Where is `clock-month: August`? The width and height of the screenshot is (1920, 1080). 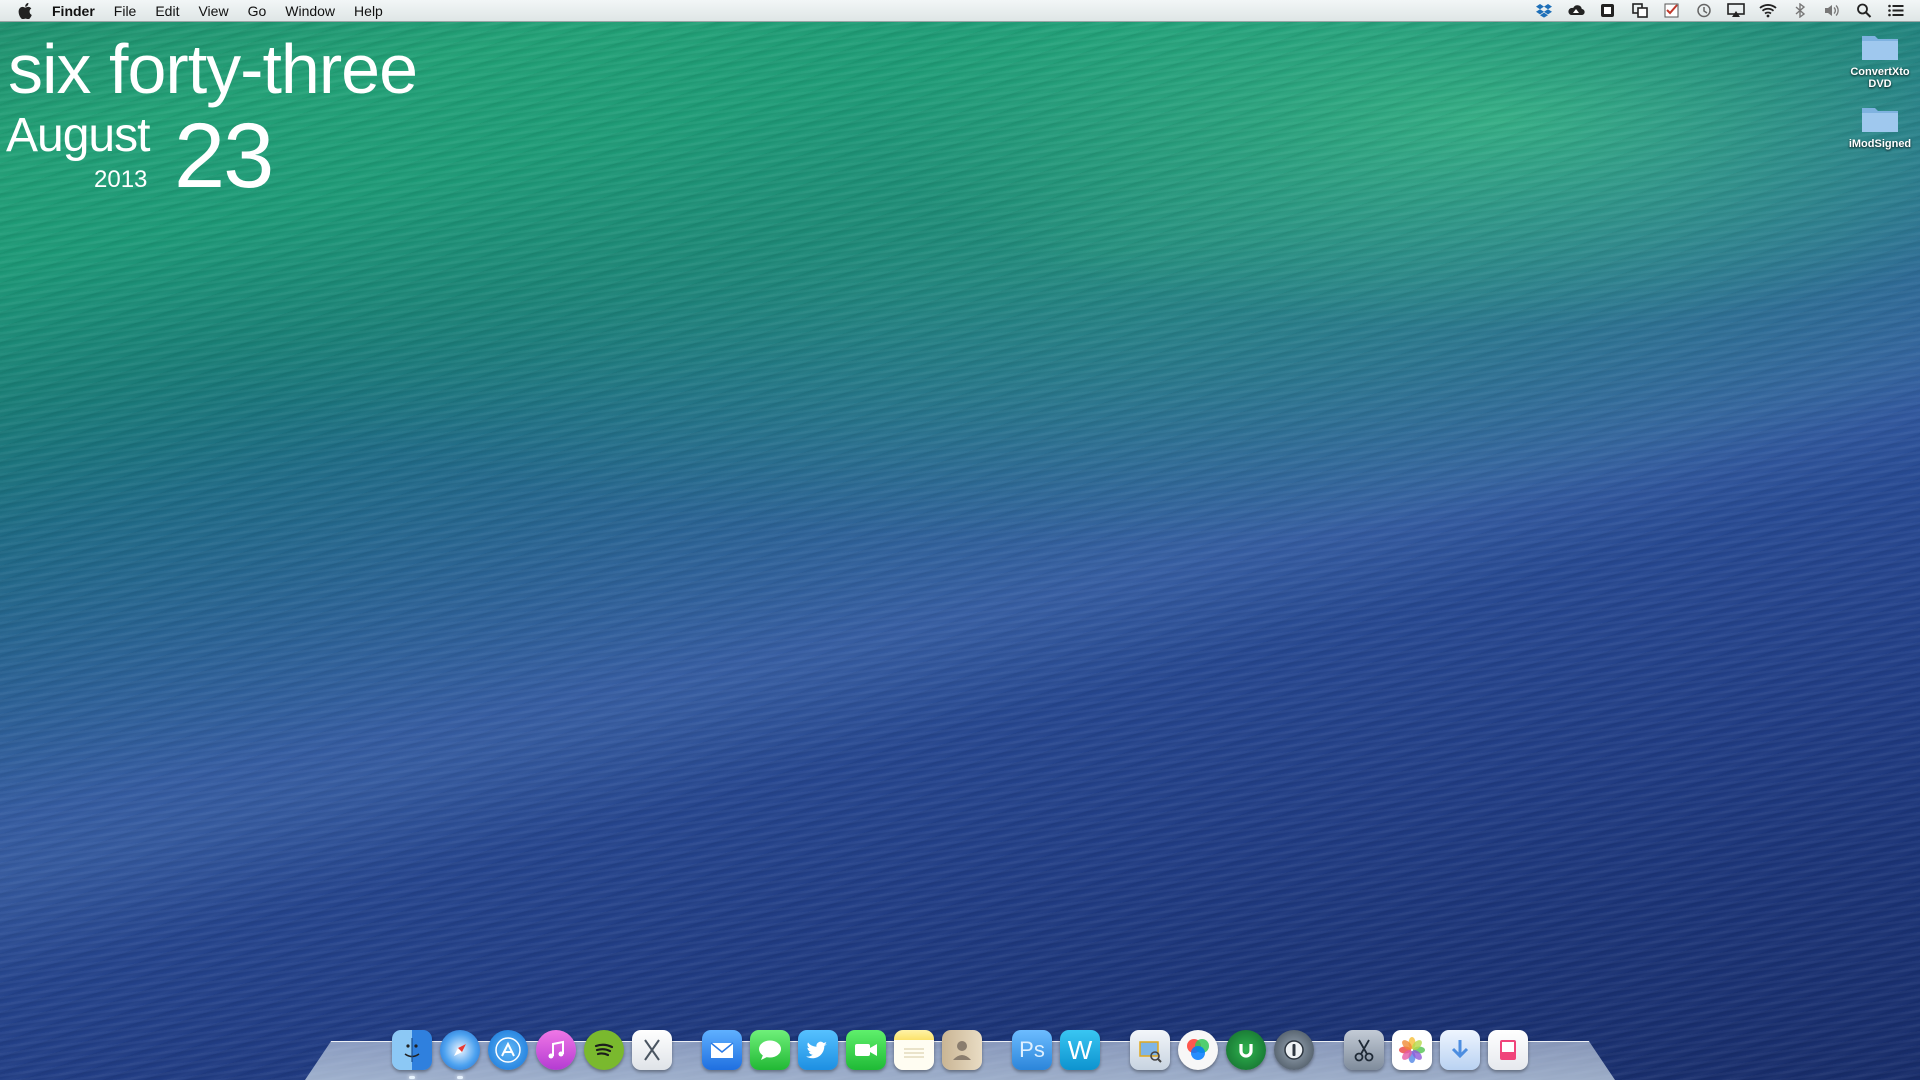 clock-month: August is located at coordinates (78, 135).